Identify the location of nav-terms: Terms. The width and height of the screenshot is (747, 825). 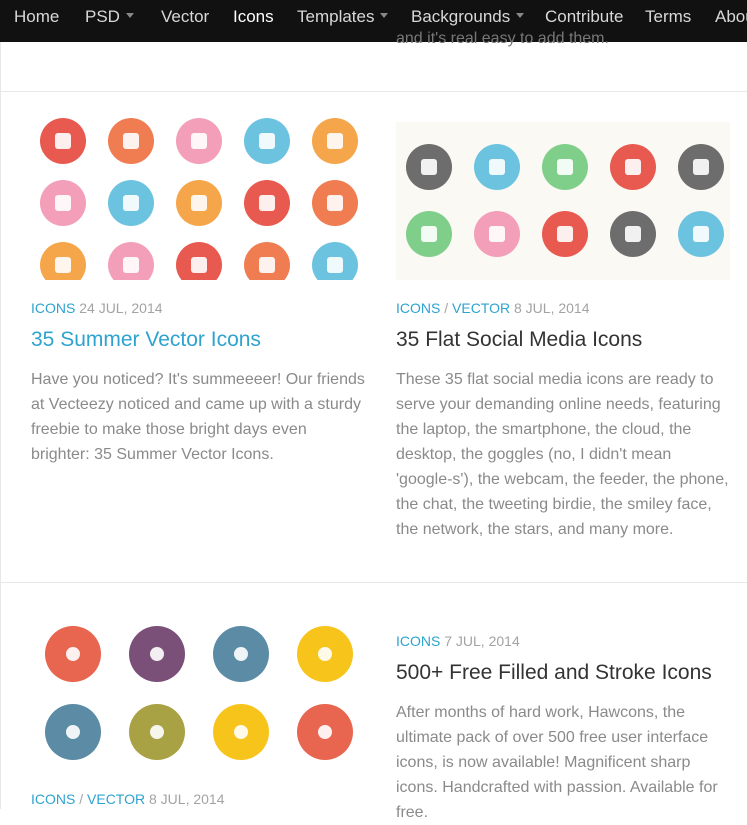
(668, 21).